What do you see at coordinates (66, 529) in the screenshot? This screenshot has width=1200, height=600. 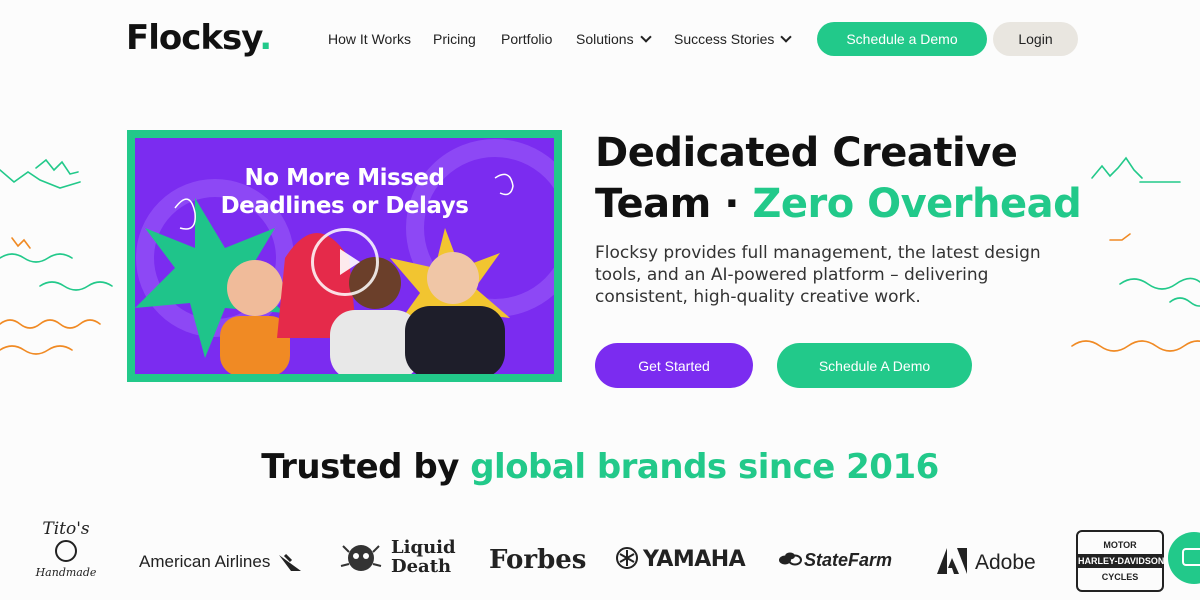 I see `titos-name: Tito's` at bounding box center [66, 529].